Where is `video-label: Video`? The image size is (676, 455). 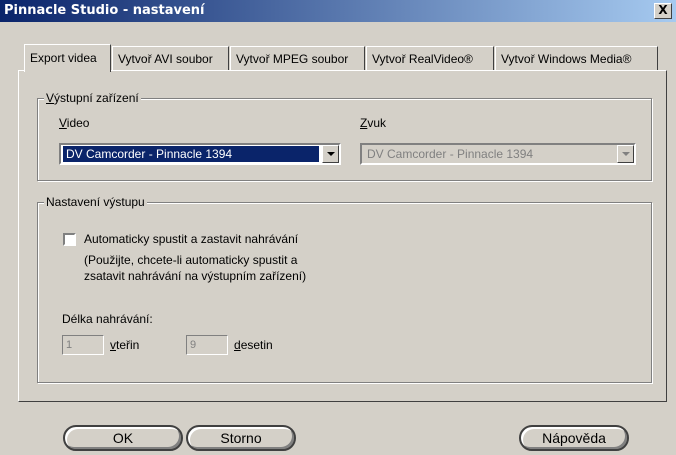 video-label: Video is located at coordinates (74, 123).